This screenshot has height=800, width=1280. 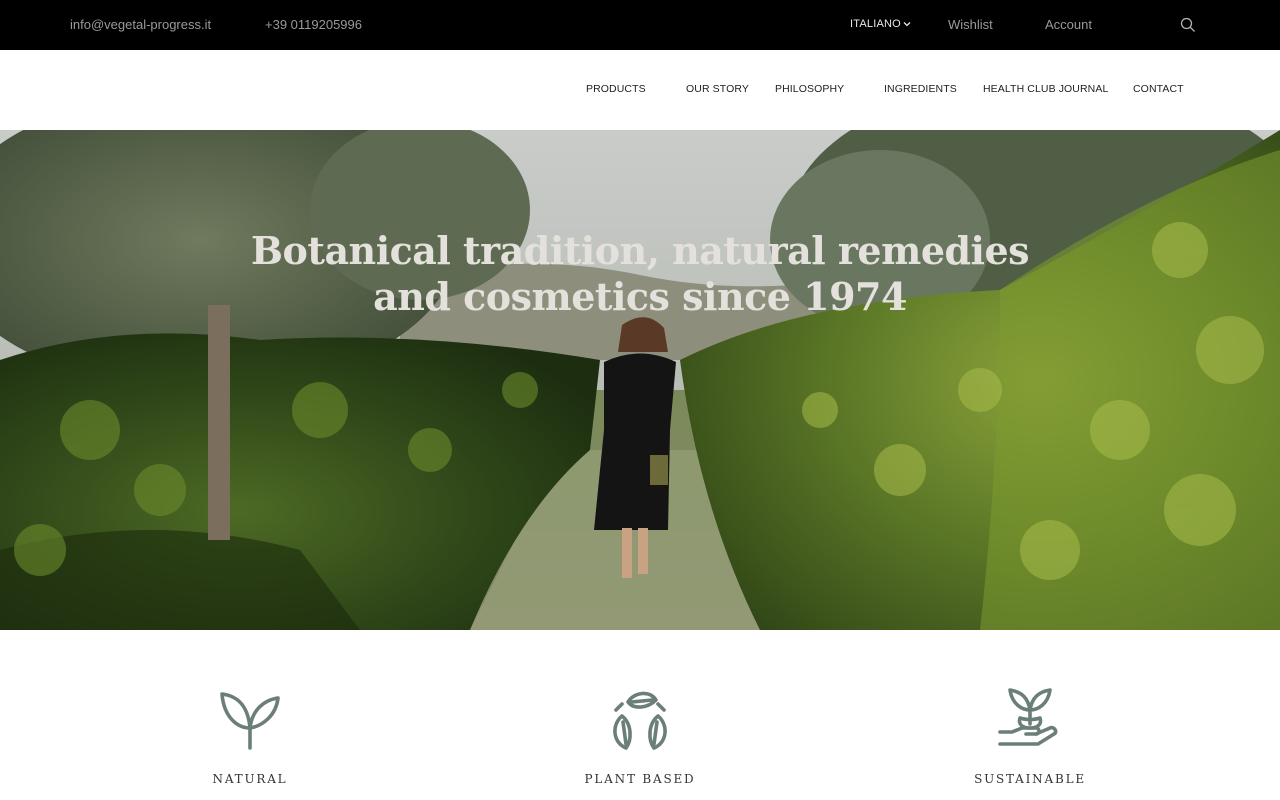 What do you see at coordinates (313, 24) in the screenshot?
I see `phone-link: +39 0119205996` at bounding box center [313, 24].